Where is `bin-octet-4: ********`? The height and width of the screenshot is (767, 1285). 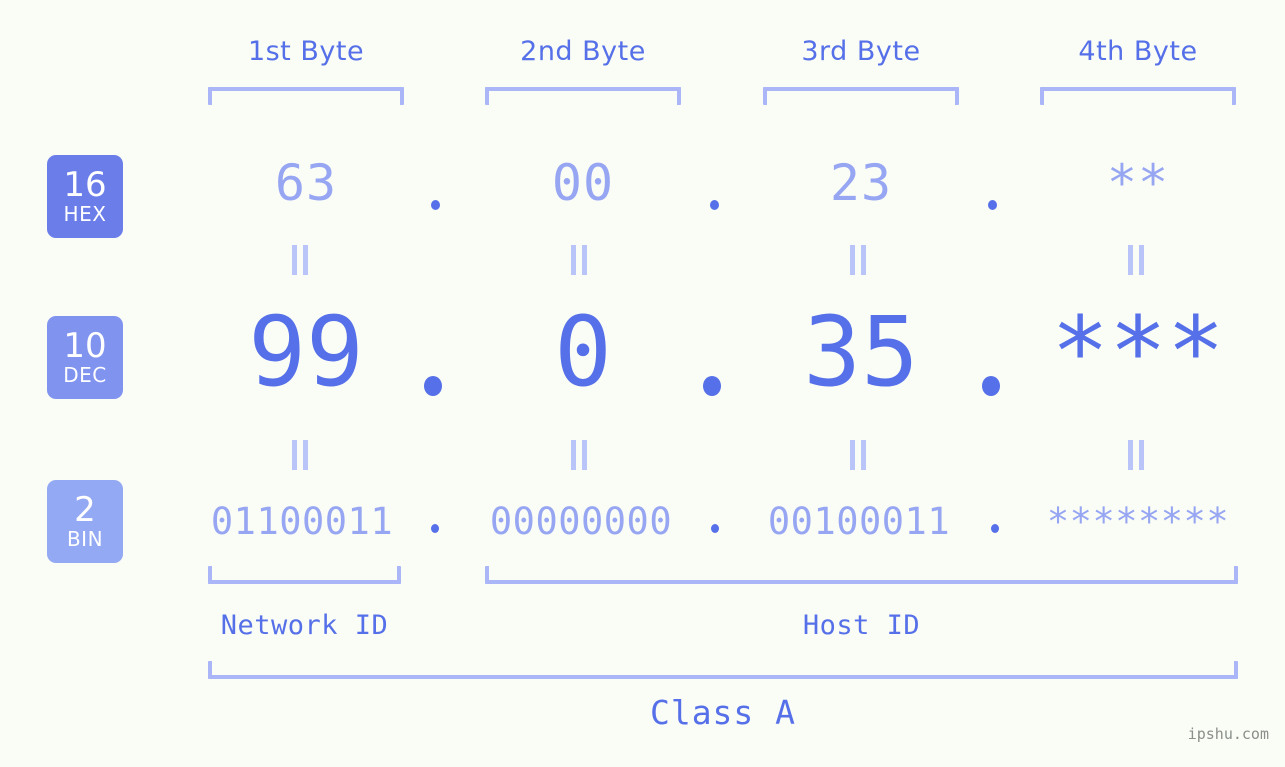 bin-octet-4: ******** is located at coordinates (1138, 521).